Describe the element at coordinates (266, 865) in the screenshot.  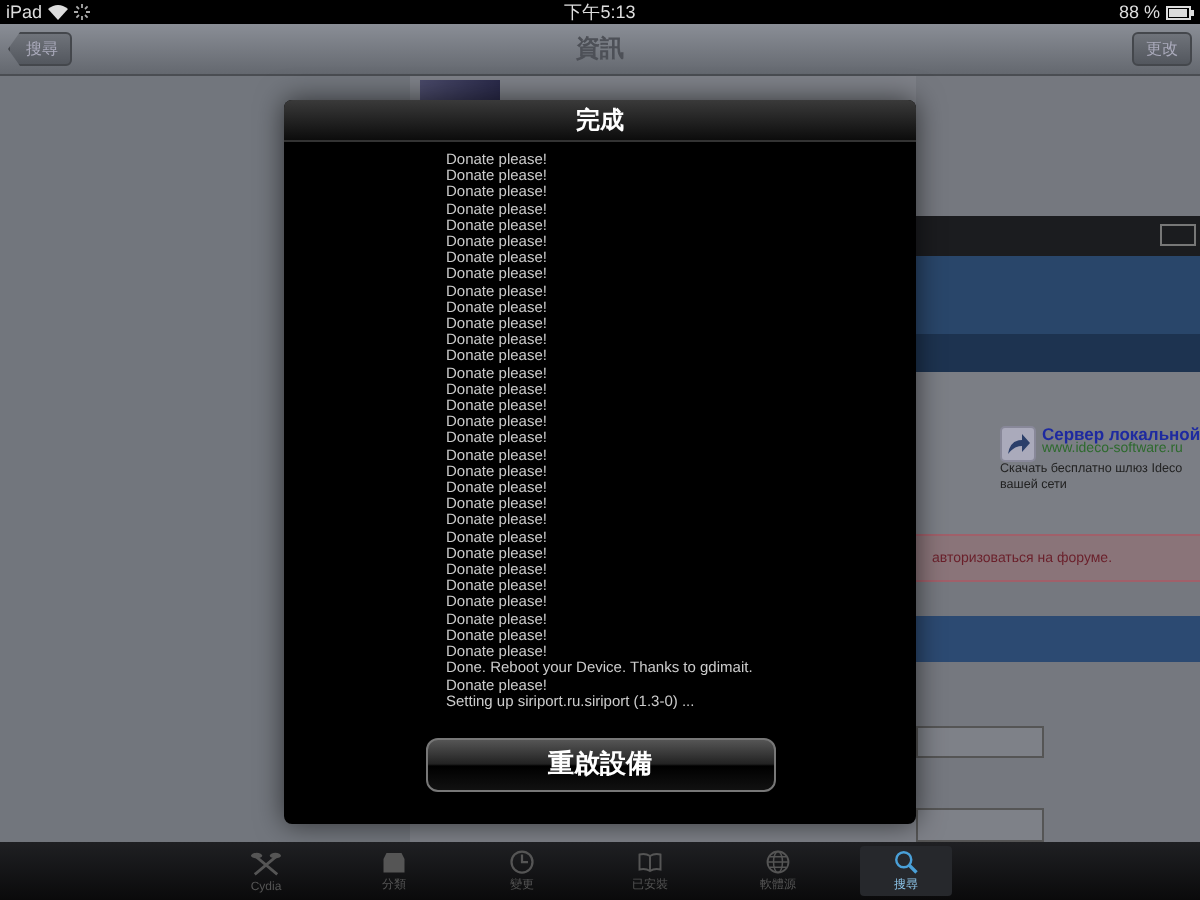
I see `scissors-icon` at that location.